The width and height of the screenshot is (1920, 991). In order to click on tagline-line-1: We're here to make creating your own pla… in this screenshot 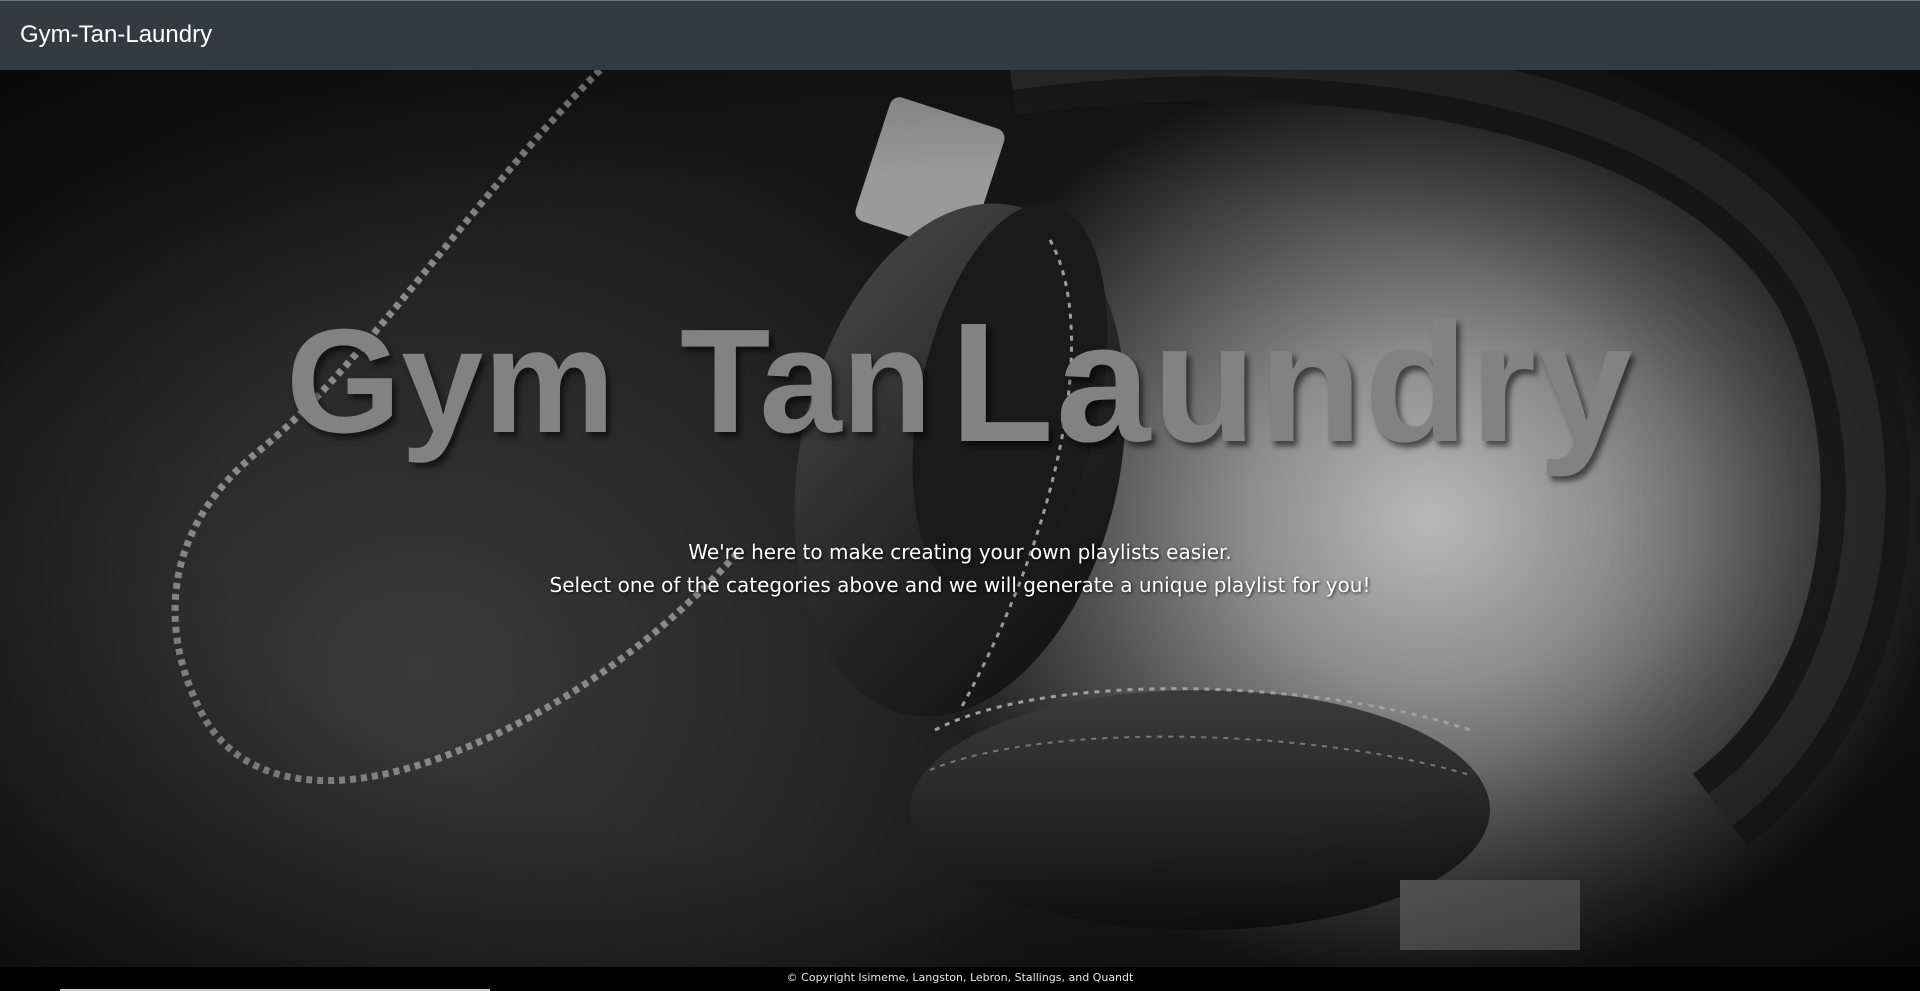, I will do `click(960, 552)`.